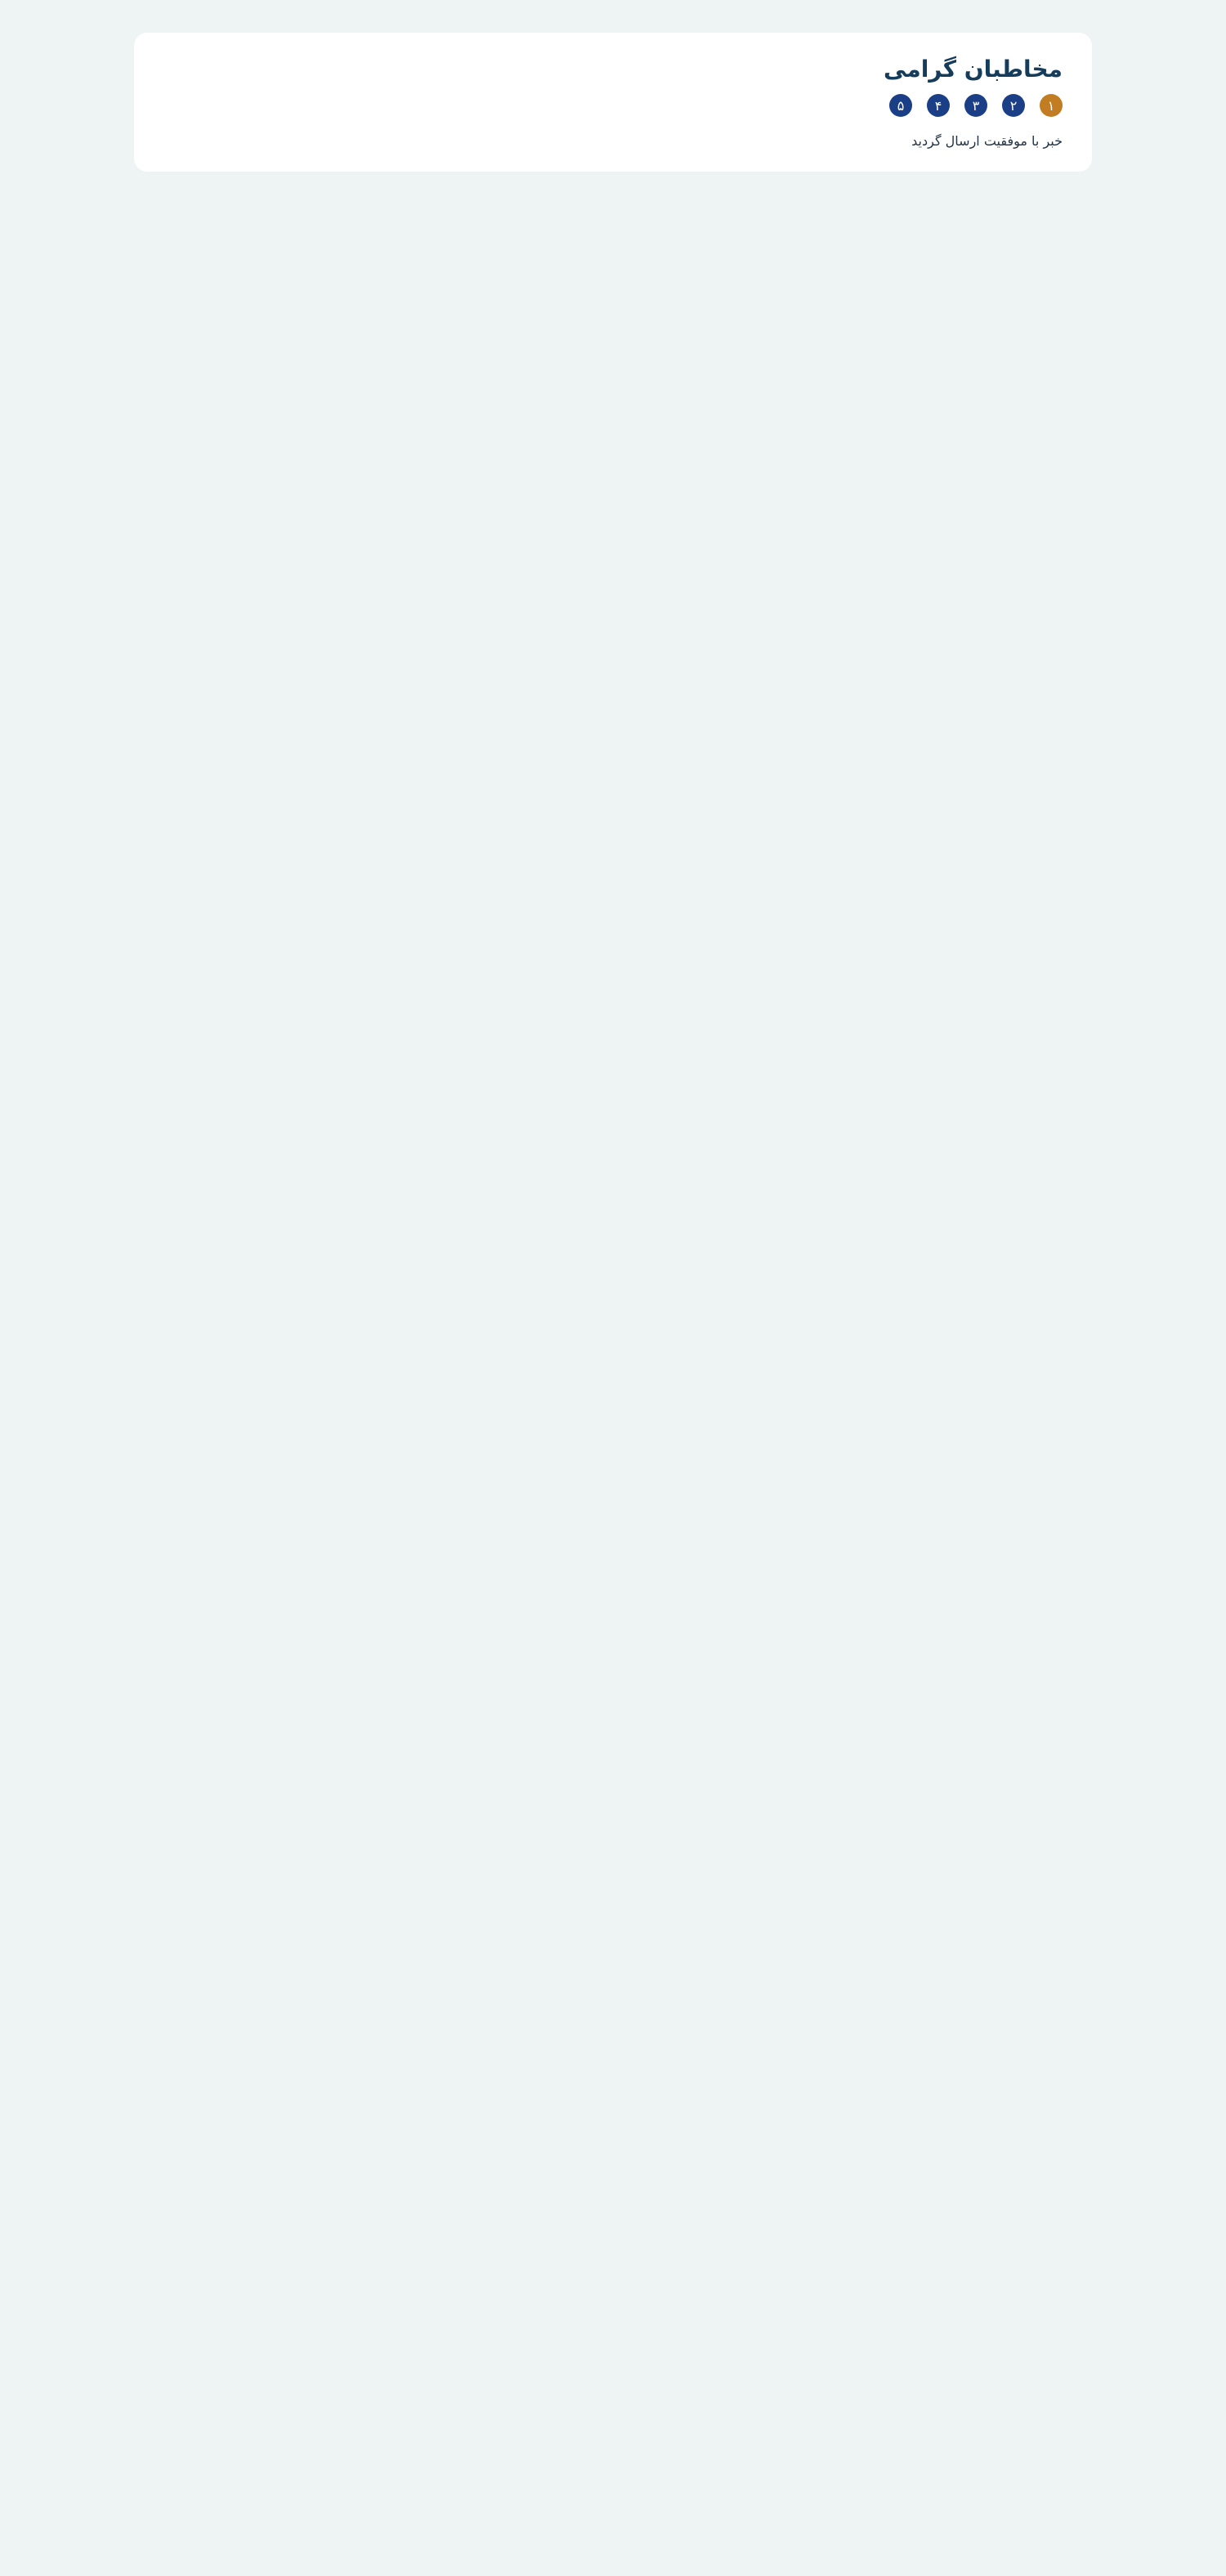  I want to click on step-1: ۱, so click(1051, 105).